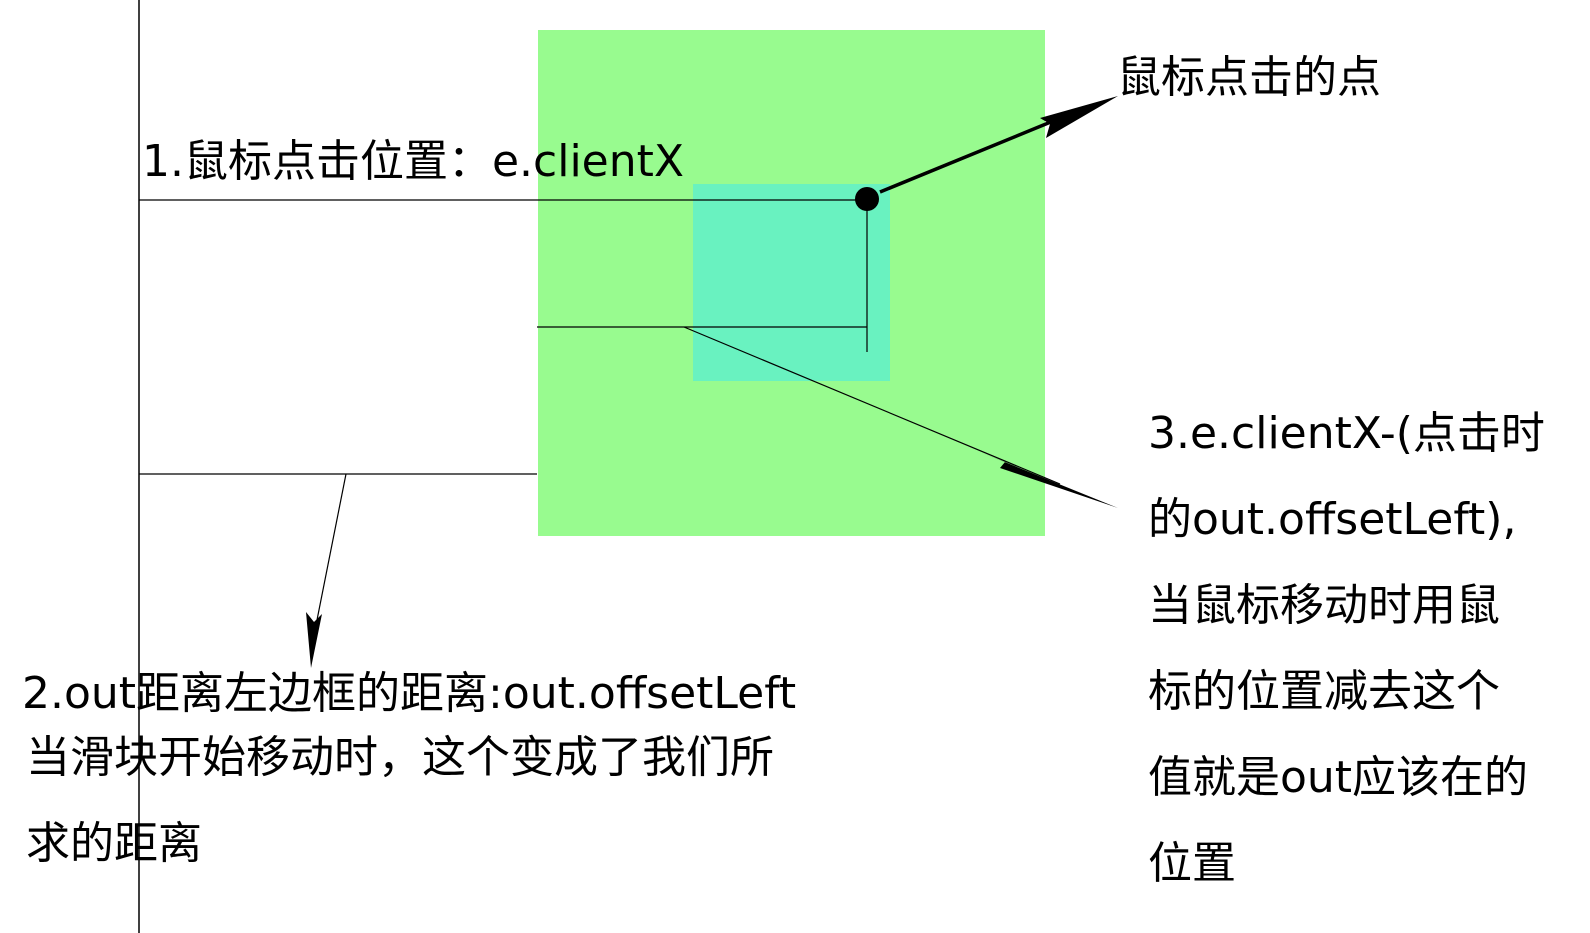 Image resolution: width=1590 pixels, height=933 pixels. What do you see at coordinates (1249, 77) in the screenshot?
I see `click-point-label: 鼠标点击的点` at bounding box center [1249, 77].